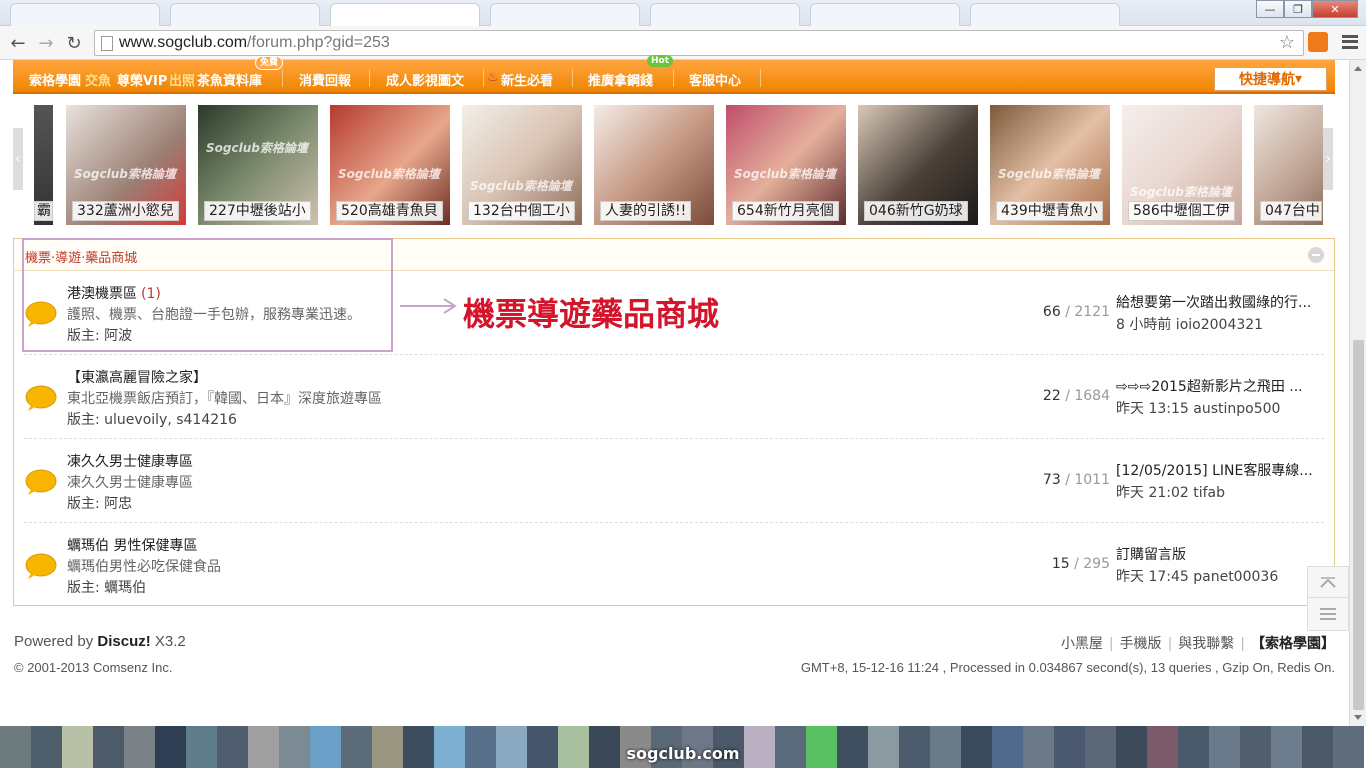  I want to click on nav-item-support: 客服中心, so click(715, 79).